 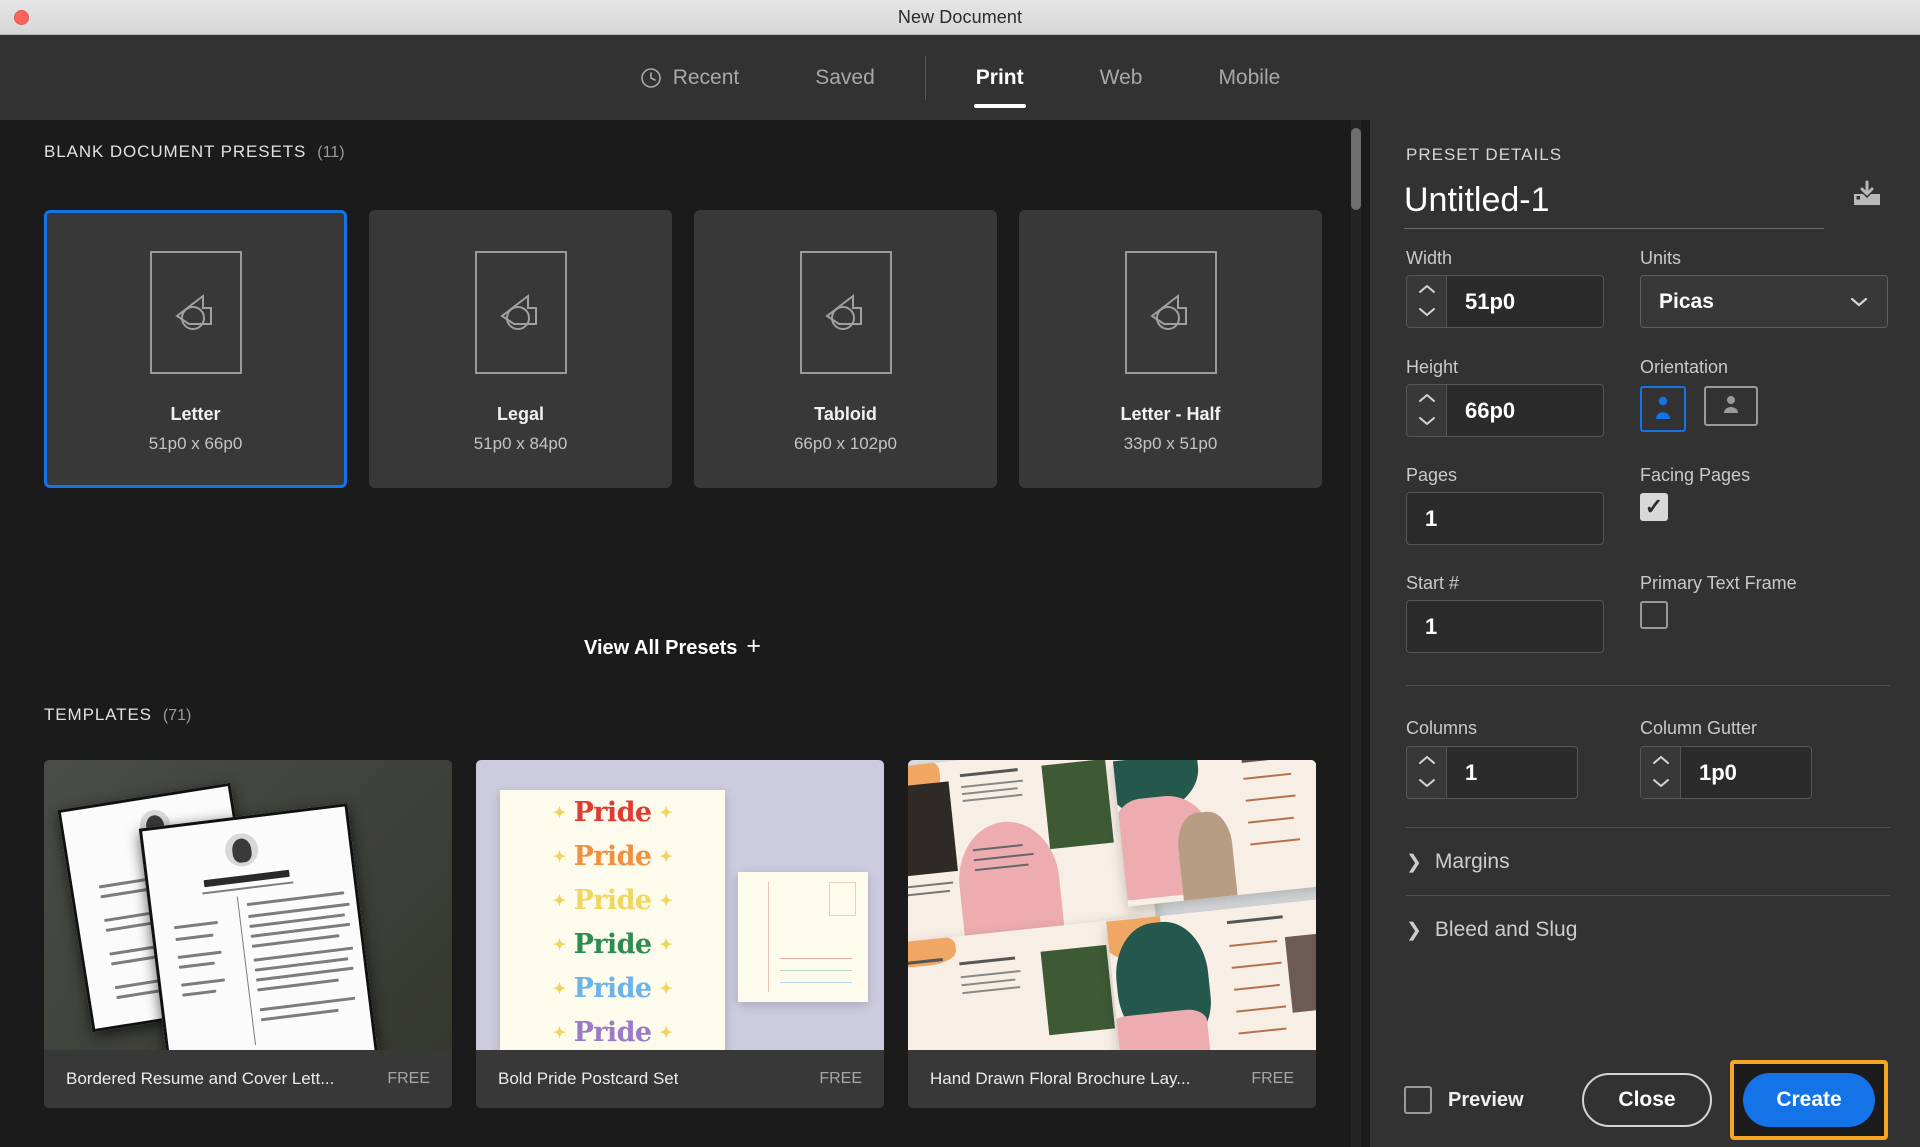 I want to click on column-gutter-label: Column Gutter, so click(x=1699, y=728).